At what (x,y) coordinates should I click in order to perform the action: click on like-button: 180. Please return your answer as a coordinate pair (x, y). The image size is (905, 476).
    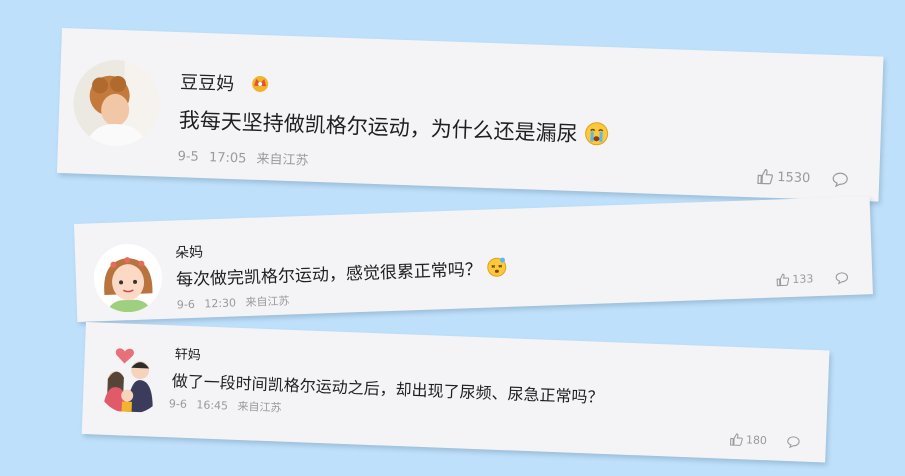
    Looking at the image, I should click on (748, 440).